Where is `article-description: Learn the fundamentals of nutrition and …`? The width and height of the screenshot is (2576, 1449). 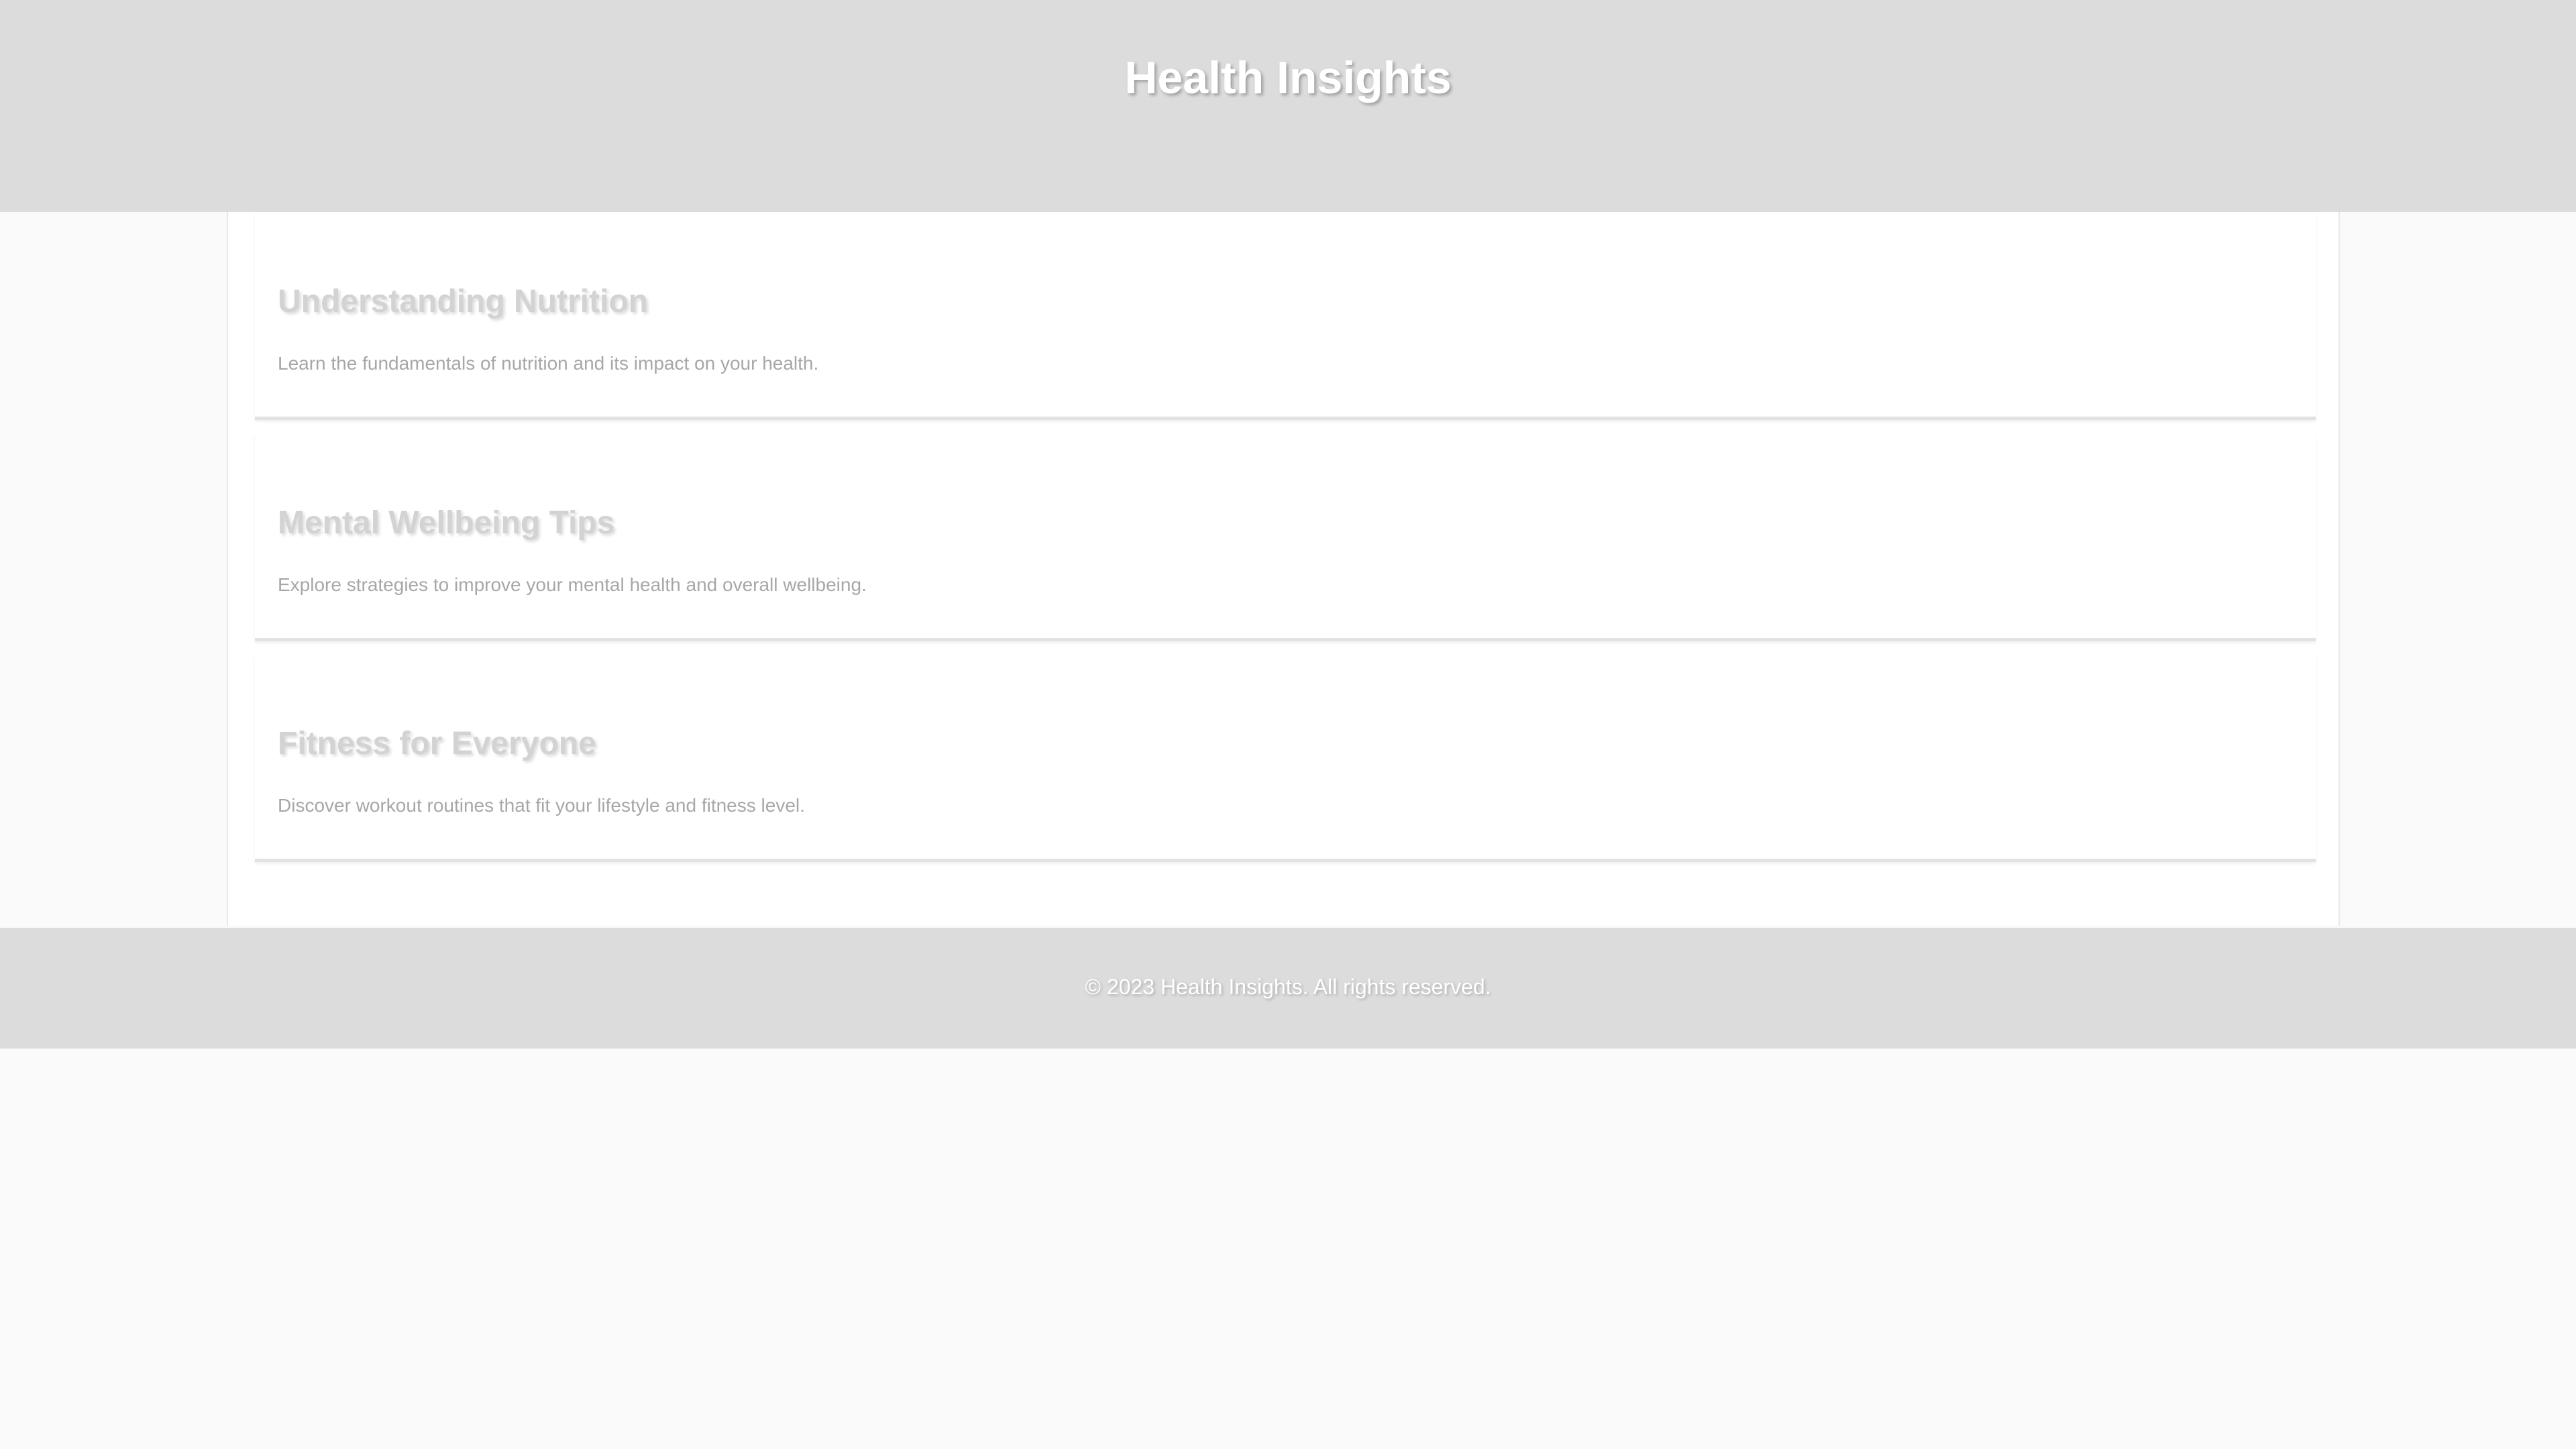 article-description: Learn the fundamentals of nutrition and … is located at coordinates (548, 363).